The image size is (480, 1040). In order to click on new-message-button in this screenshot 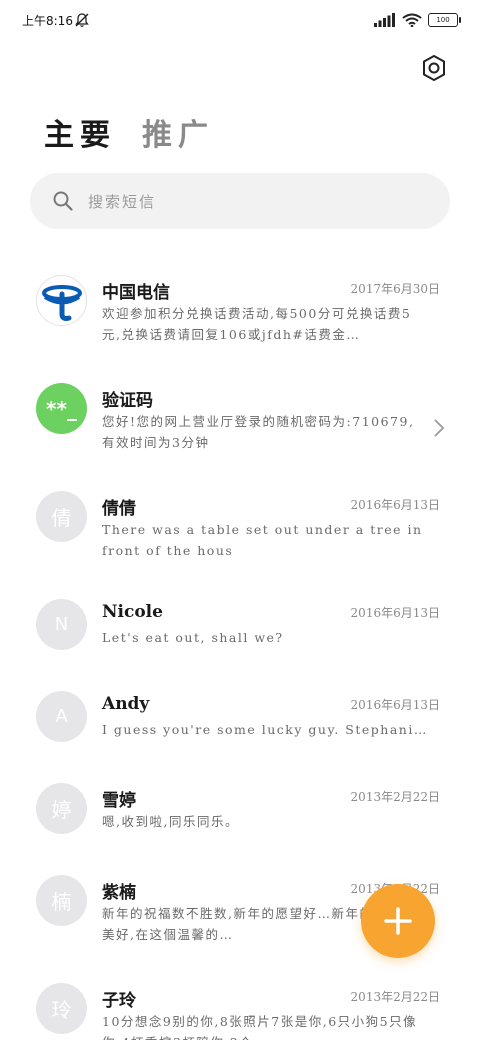, I will do `click(398, 921)`.